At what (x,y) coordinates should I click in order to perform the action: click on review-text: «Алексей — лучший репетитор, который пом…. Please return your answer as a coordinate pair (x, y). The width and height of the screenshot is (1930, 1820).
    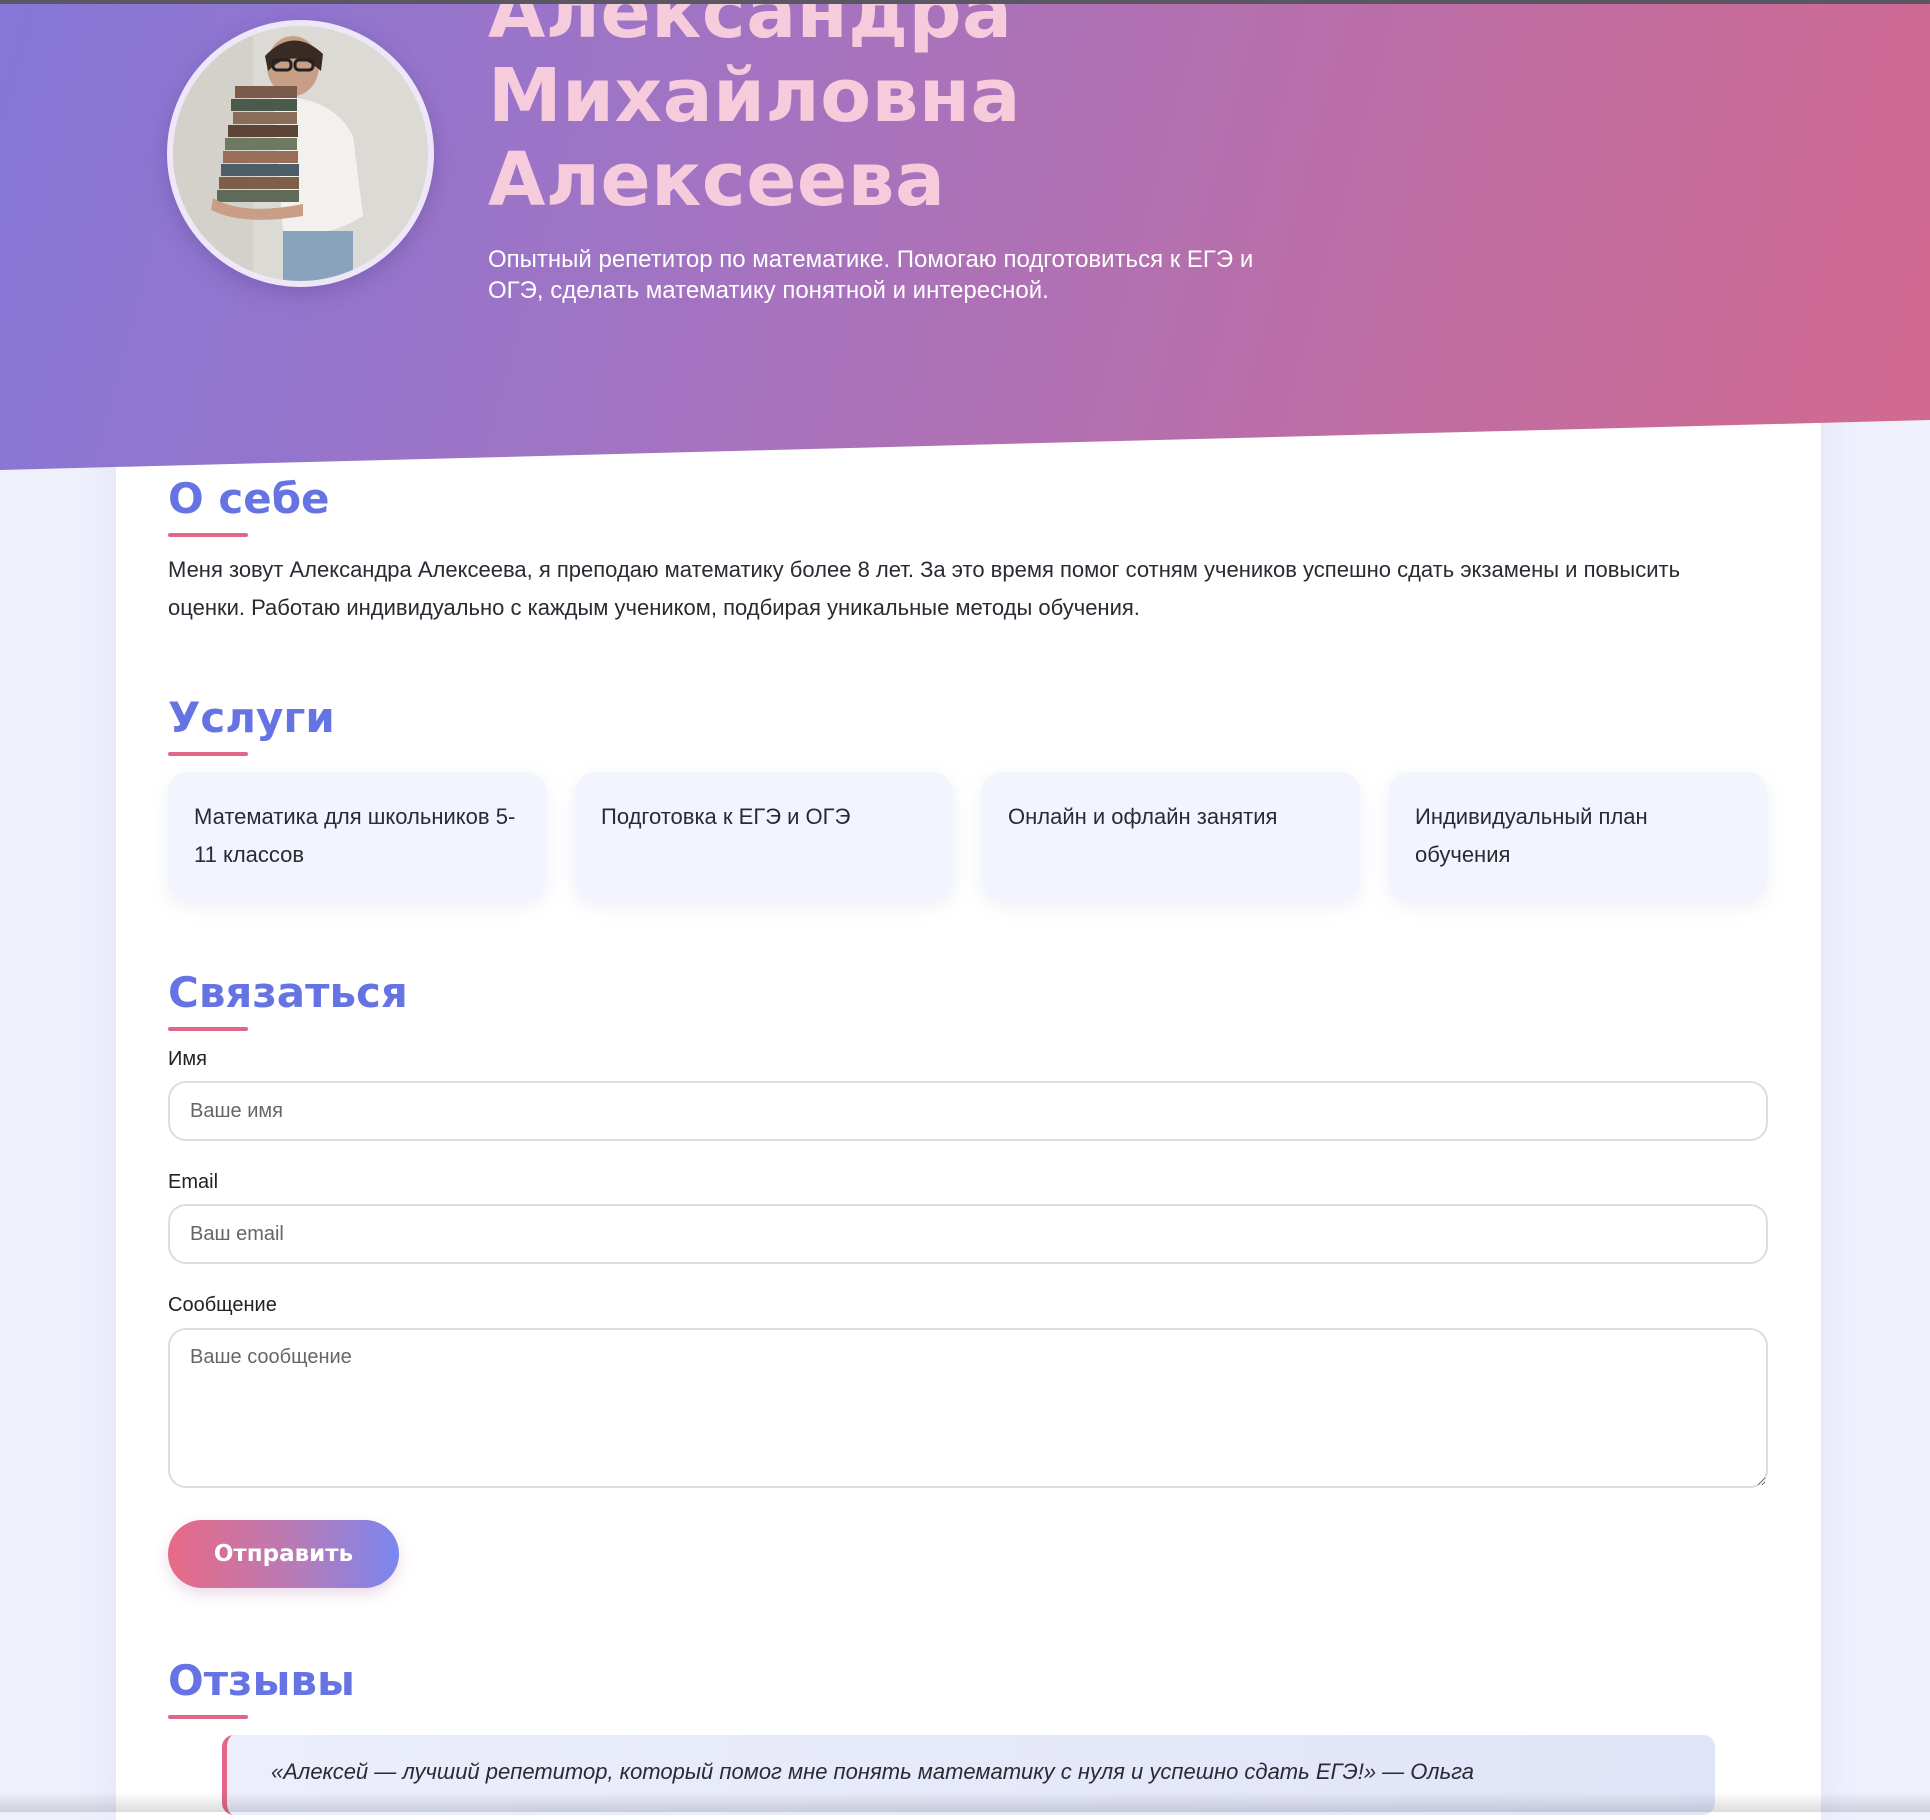
    Looking at the image, I should click on (872, 1771).